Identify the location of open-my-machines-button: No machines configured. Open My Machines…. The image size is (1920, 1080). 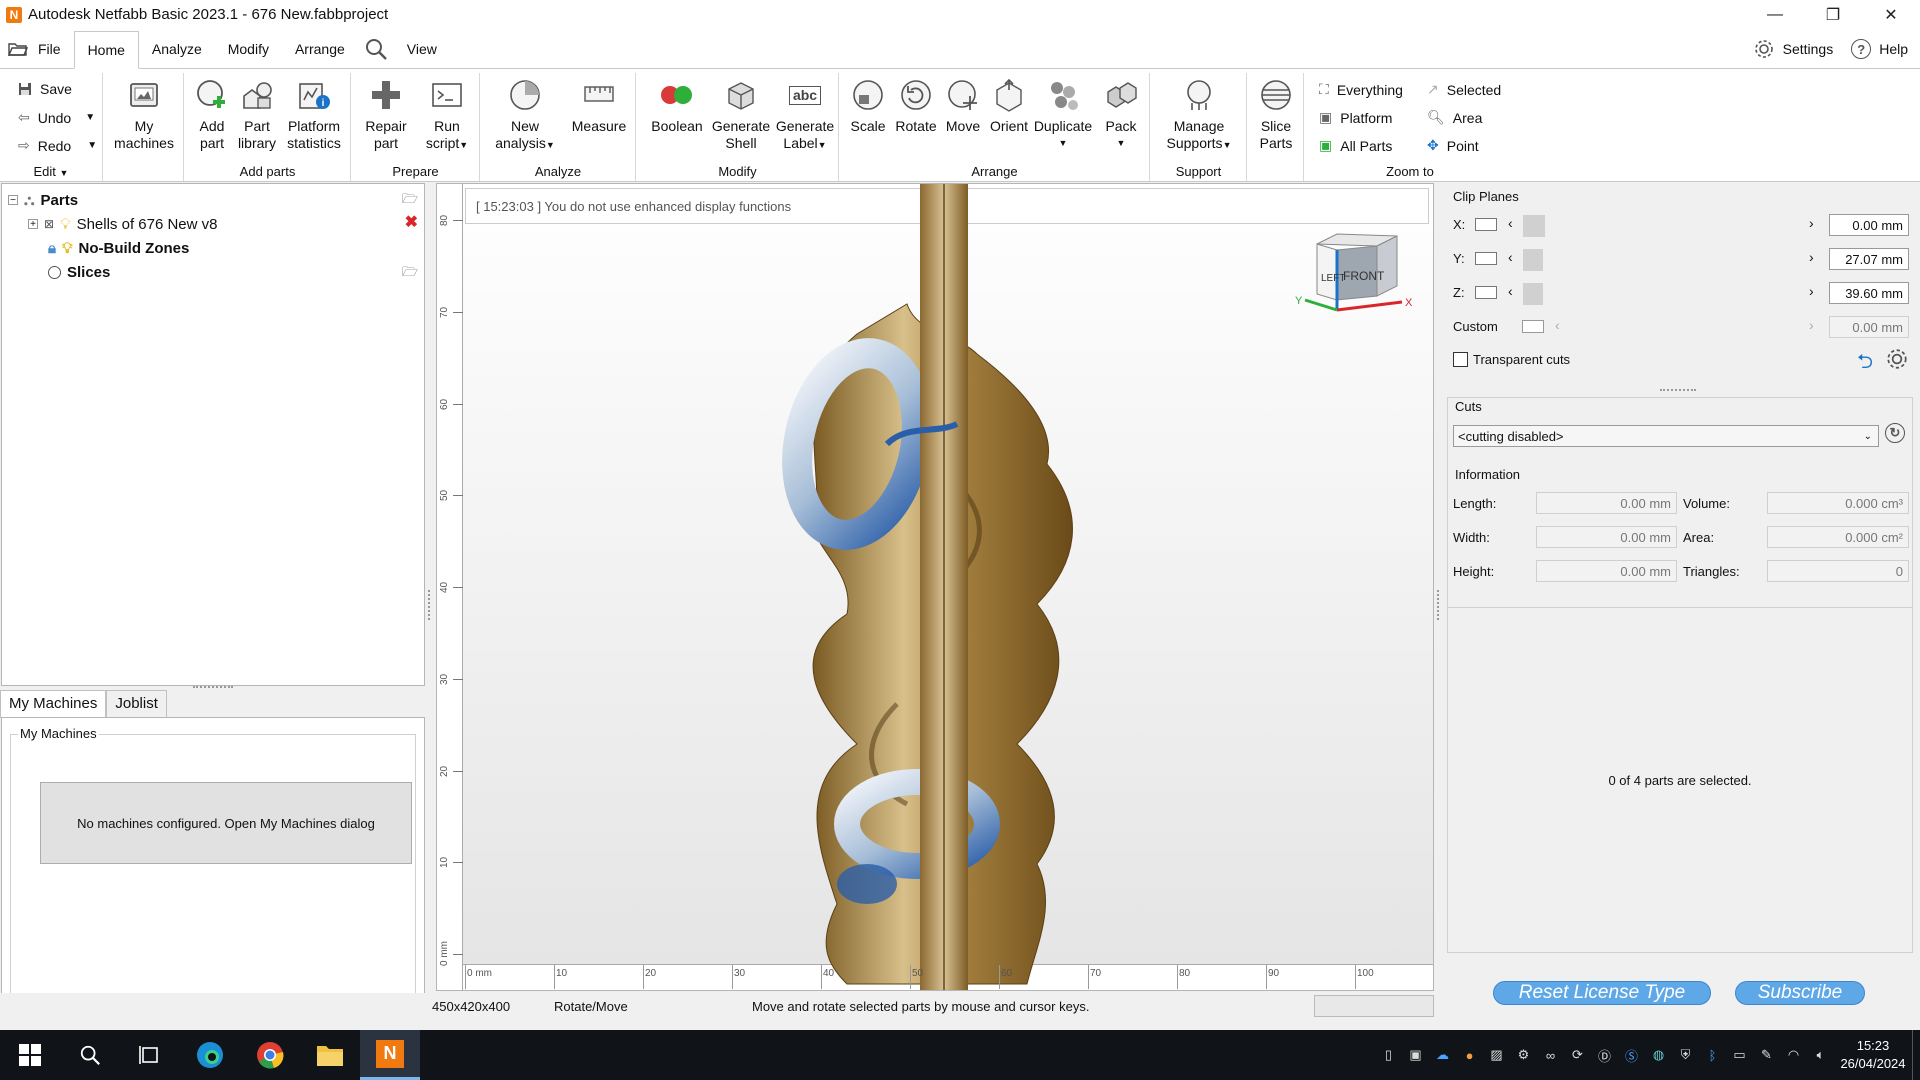
(226, 823).